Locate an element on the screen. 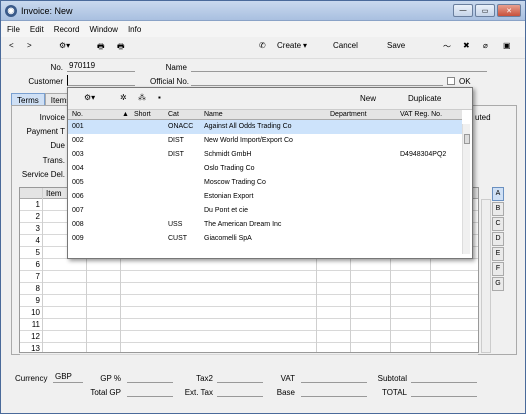  customer-list-item: 005 Moscow Trading Co is located at coordinates (265, 183).